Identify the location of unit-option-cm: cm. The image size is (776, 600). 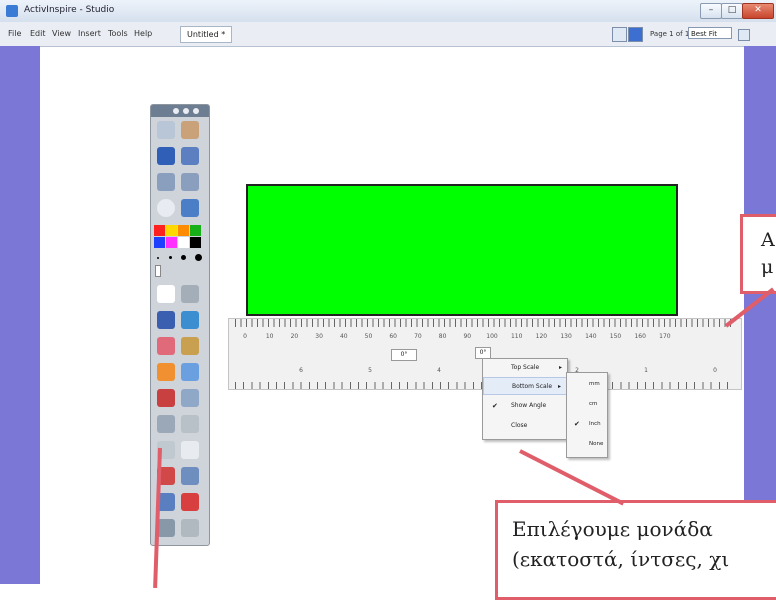
(587, 404).